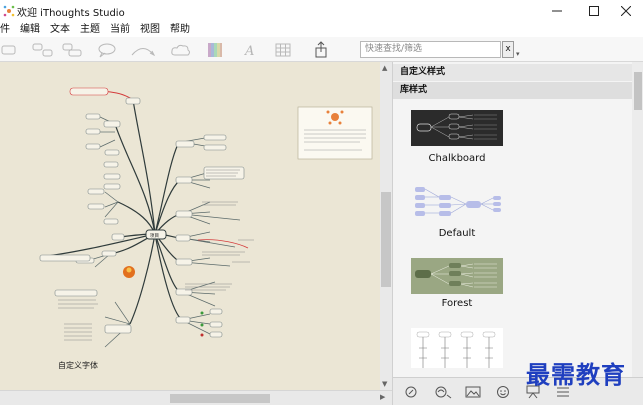 Image resolution: width=643 pixels, height=405 pixels. What do you see at coordinates (384, 68) in the screenshot?
I see `scroll-up-arrow-icon: ▲` at bounding box center [384, 68].